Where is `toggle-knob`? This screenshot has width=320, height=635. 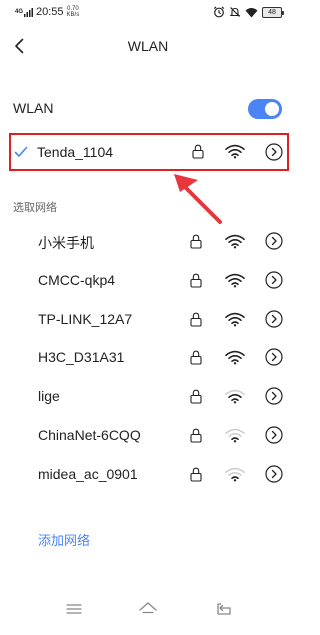 toggle-knob is located at coordinates (272, 109).